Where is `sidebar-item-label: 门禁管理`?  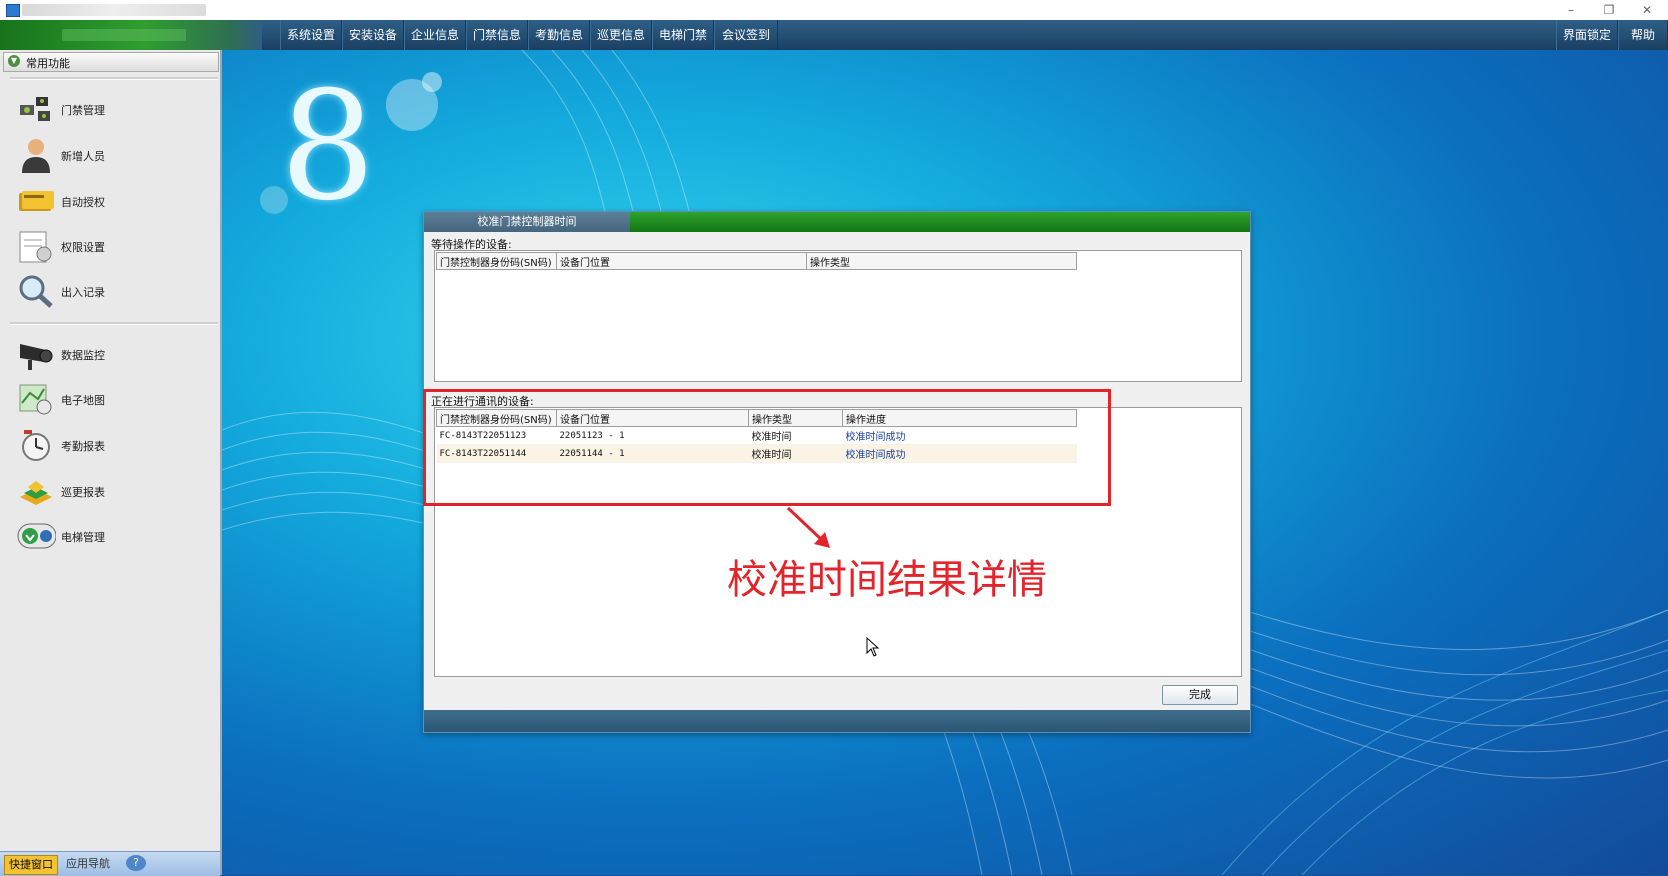 sidebar-item-label: 门禁管理 is located at coordinates (83, 110).